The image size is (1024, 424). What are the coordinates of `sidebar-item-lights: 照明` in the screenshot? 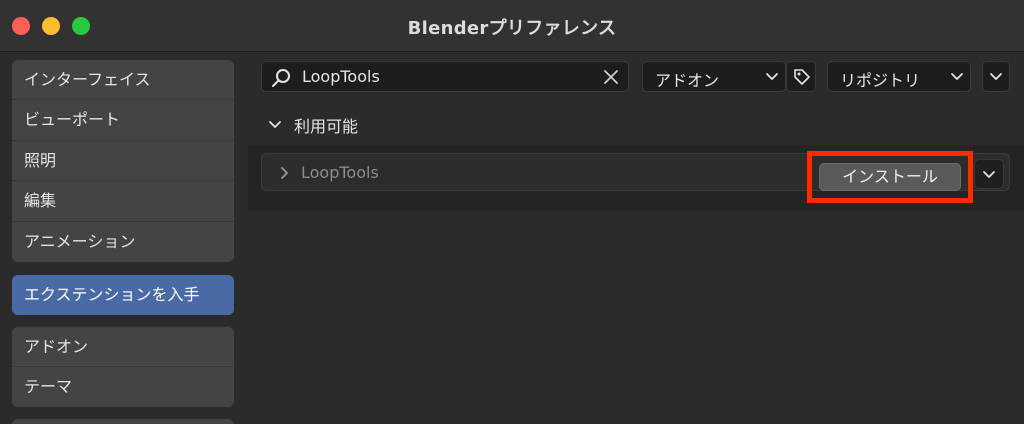 It's located at (123, 161).